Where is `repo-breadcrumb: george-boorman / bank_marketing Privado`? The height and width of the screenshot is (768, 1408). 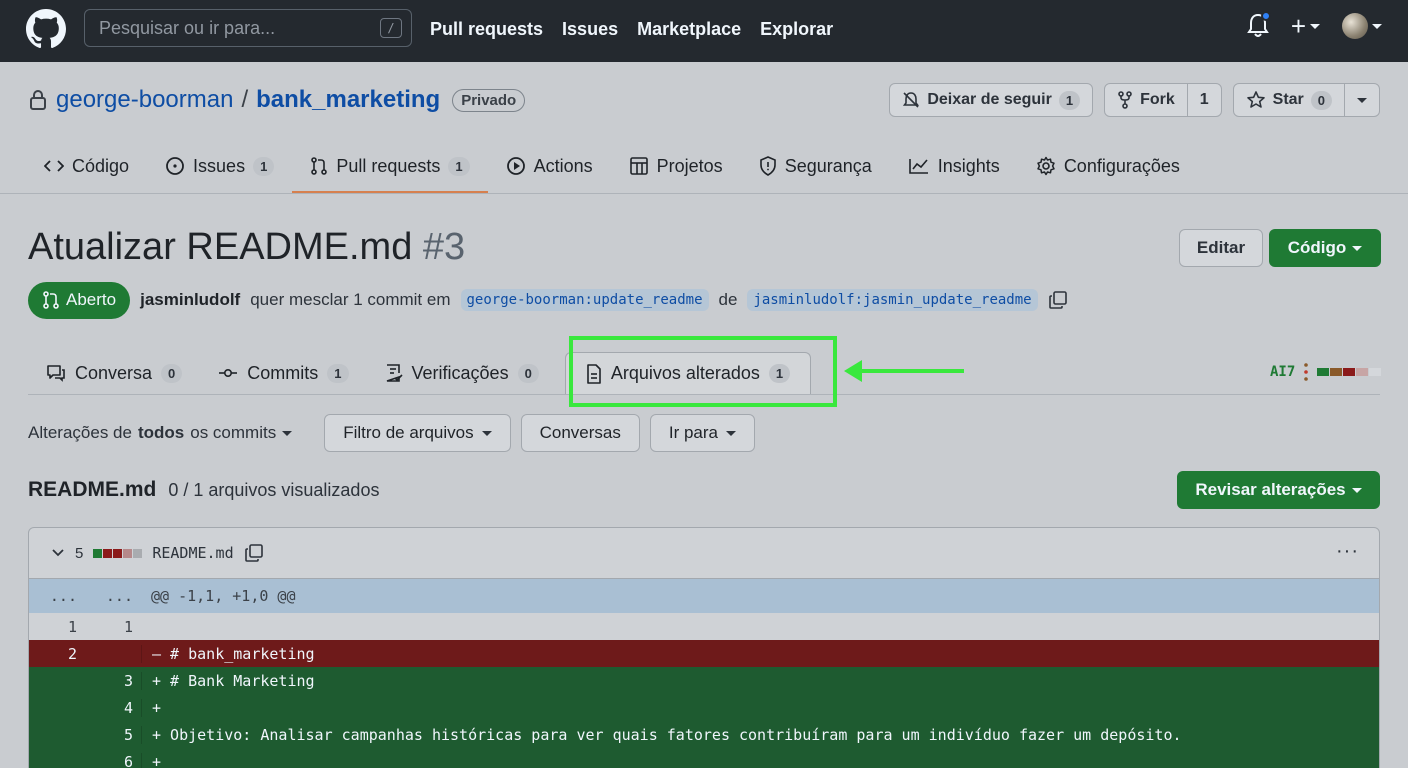
repo-breadcrumb: george-boorman / bank_marketing Privado is located at coordinates (277, 100).